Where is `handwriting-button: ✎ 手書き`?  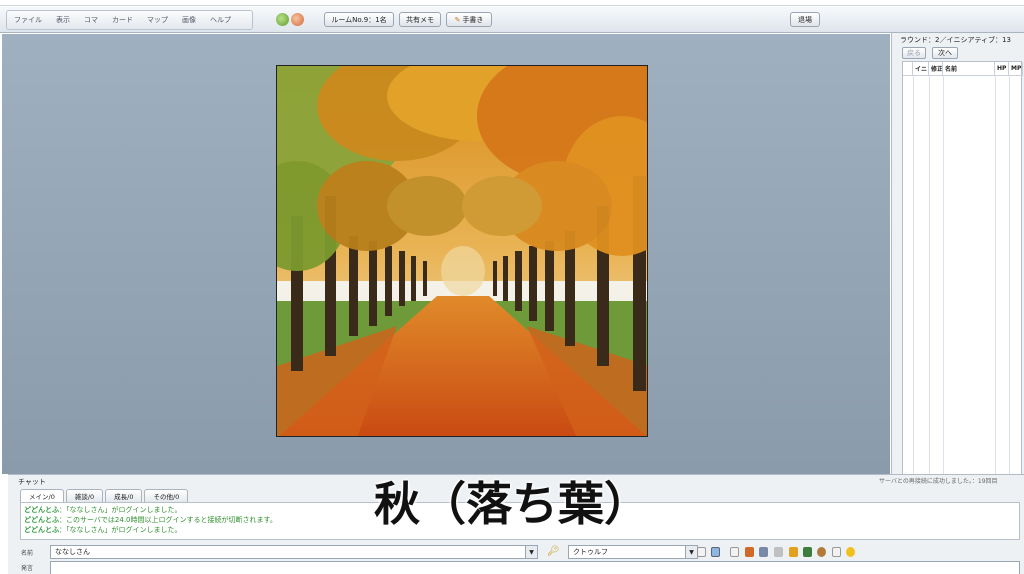 handwriting-button: ✎ 手書き is located at coordinates (469, 19).